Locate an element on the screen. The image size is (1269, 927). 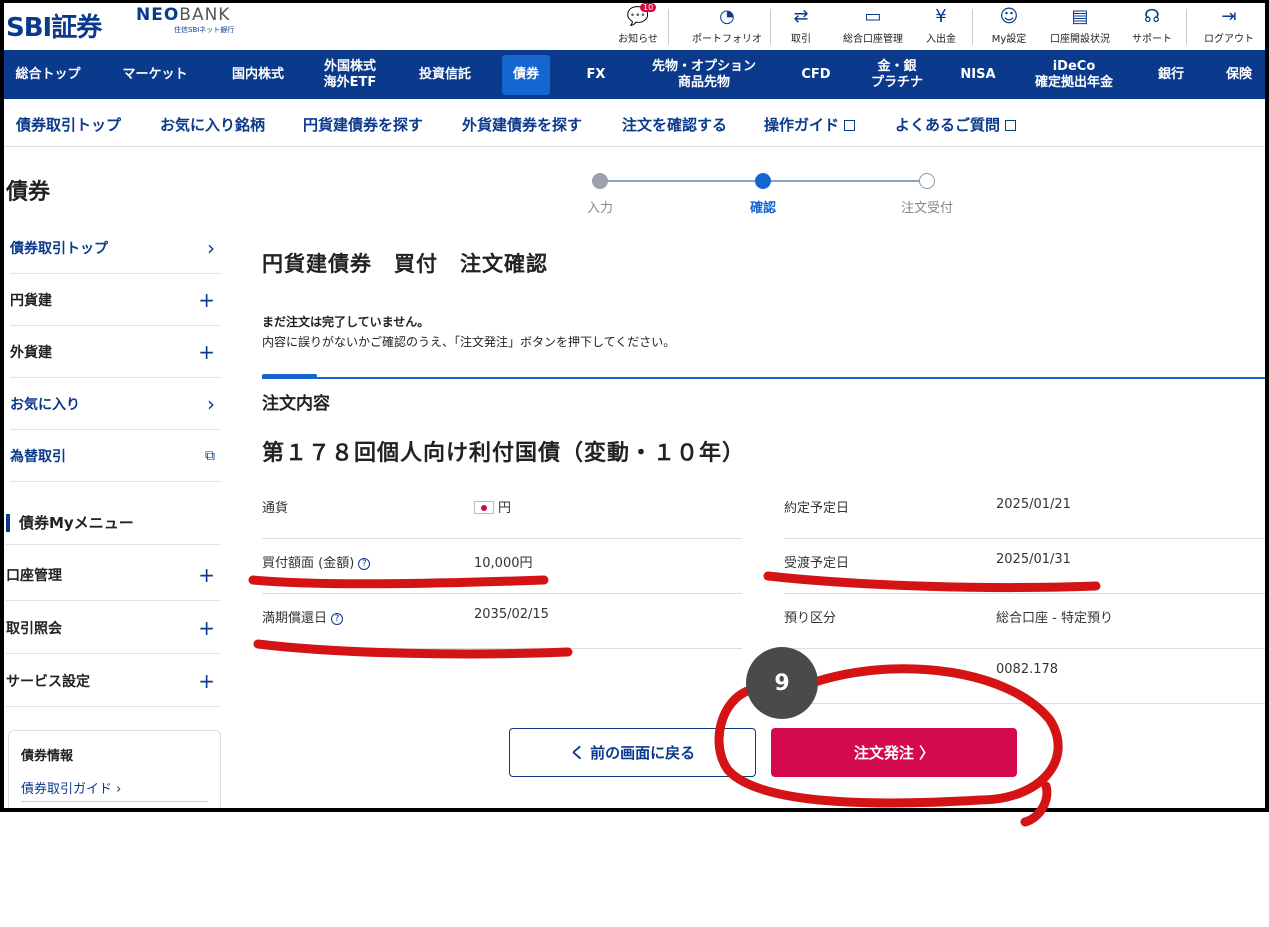
util-user-settings: ☺ My設定 is located at coordinates (1009, 24).